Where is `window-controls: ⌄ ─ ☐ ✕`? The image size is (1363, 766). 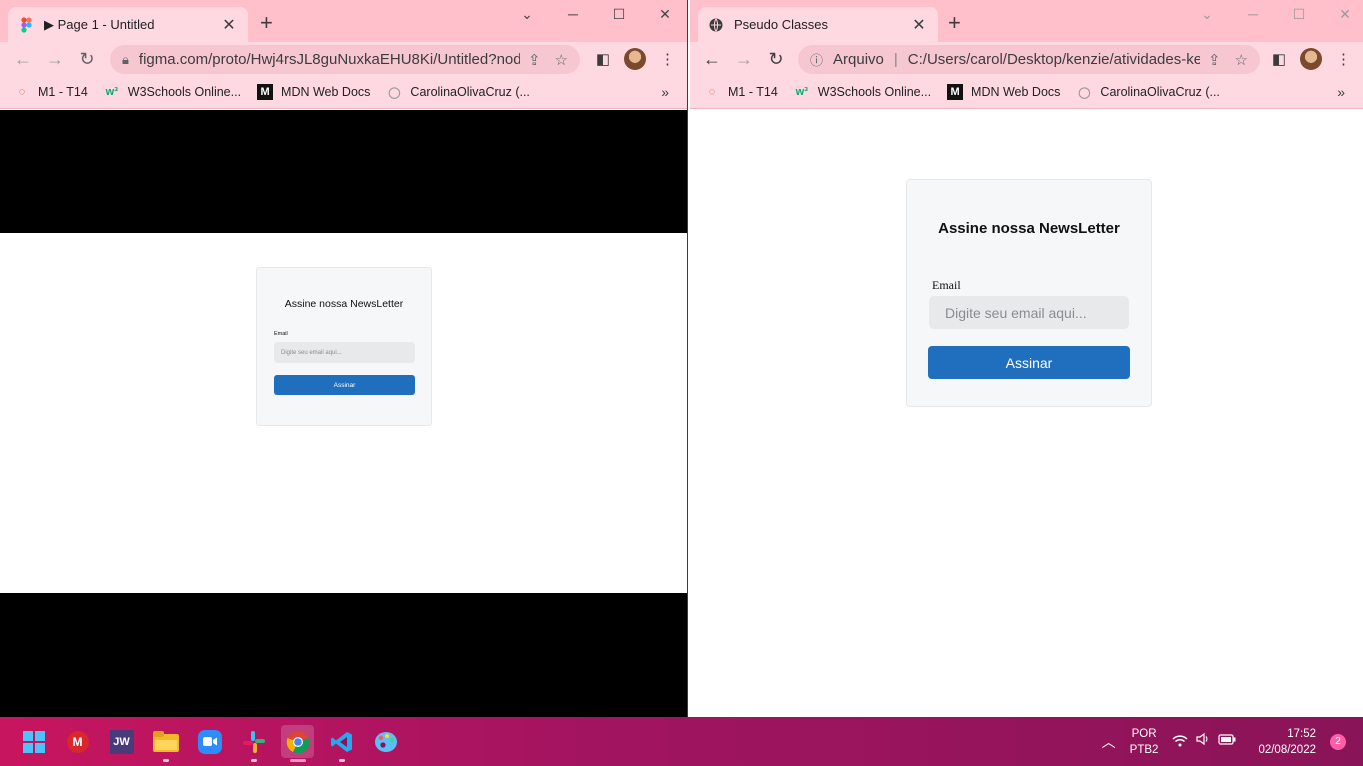
window-controls: ⌄ ─ ☐ ✕ is located at coordinates (1273, 14).